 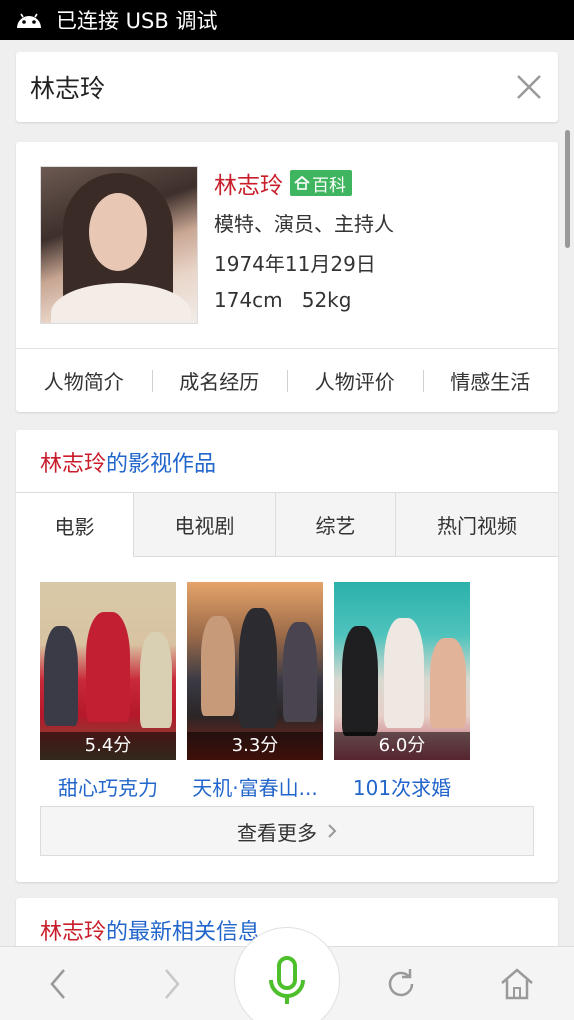 I want to click on view-more-button: 查看更多, so click(x=287, y=831).